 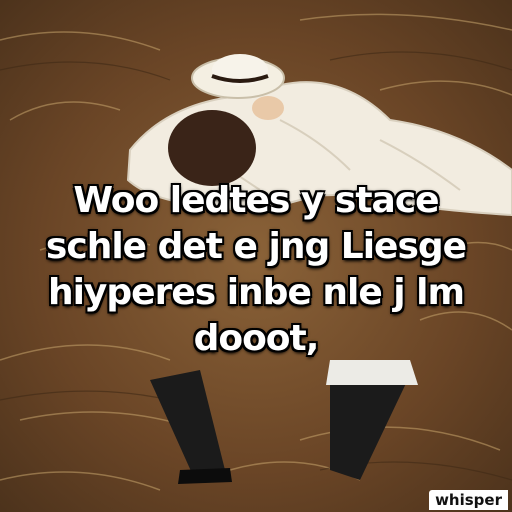 What do you see at coordinates (212, 148) in the screenshot?
I see `person-head-hair` at bounding box center [212, 148].